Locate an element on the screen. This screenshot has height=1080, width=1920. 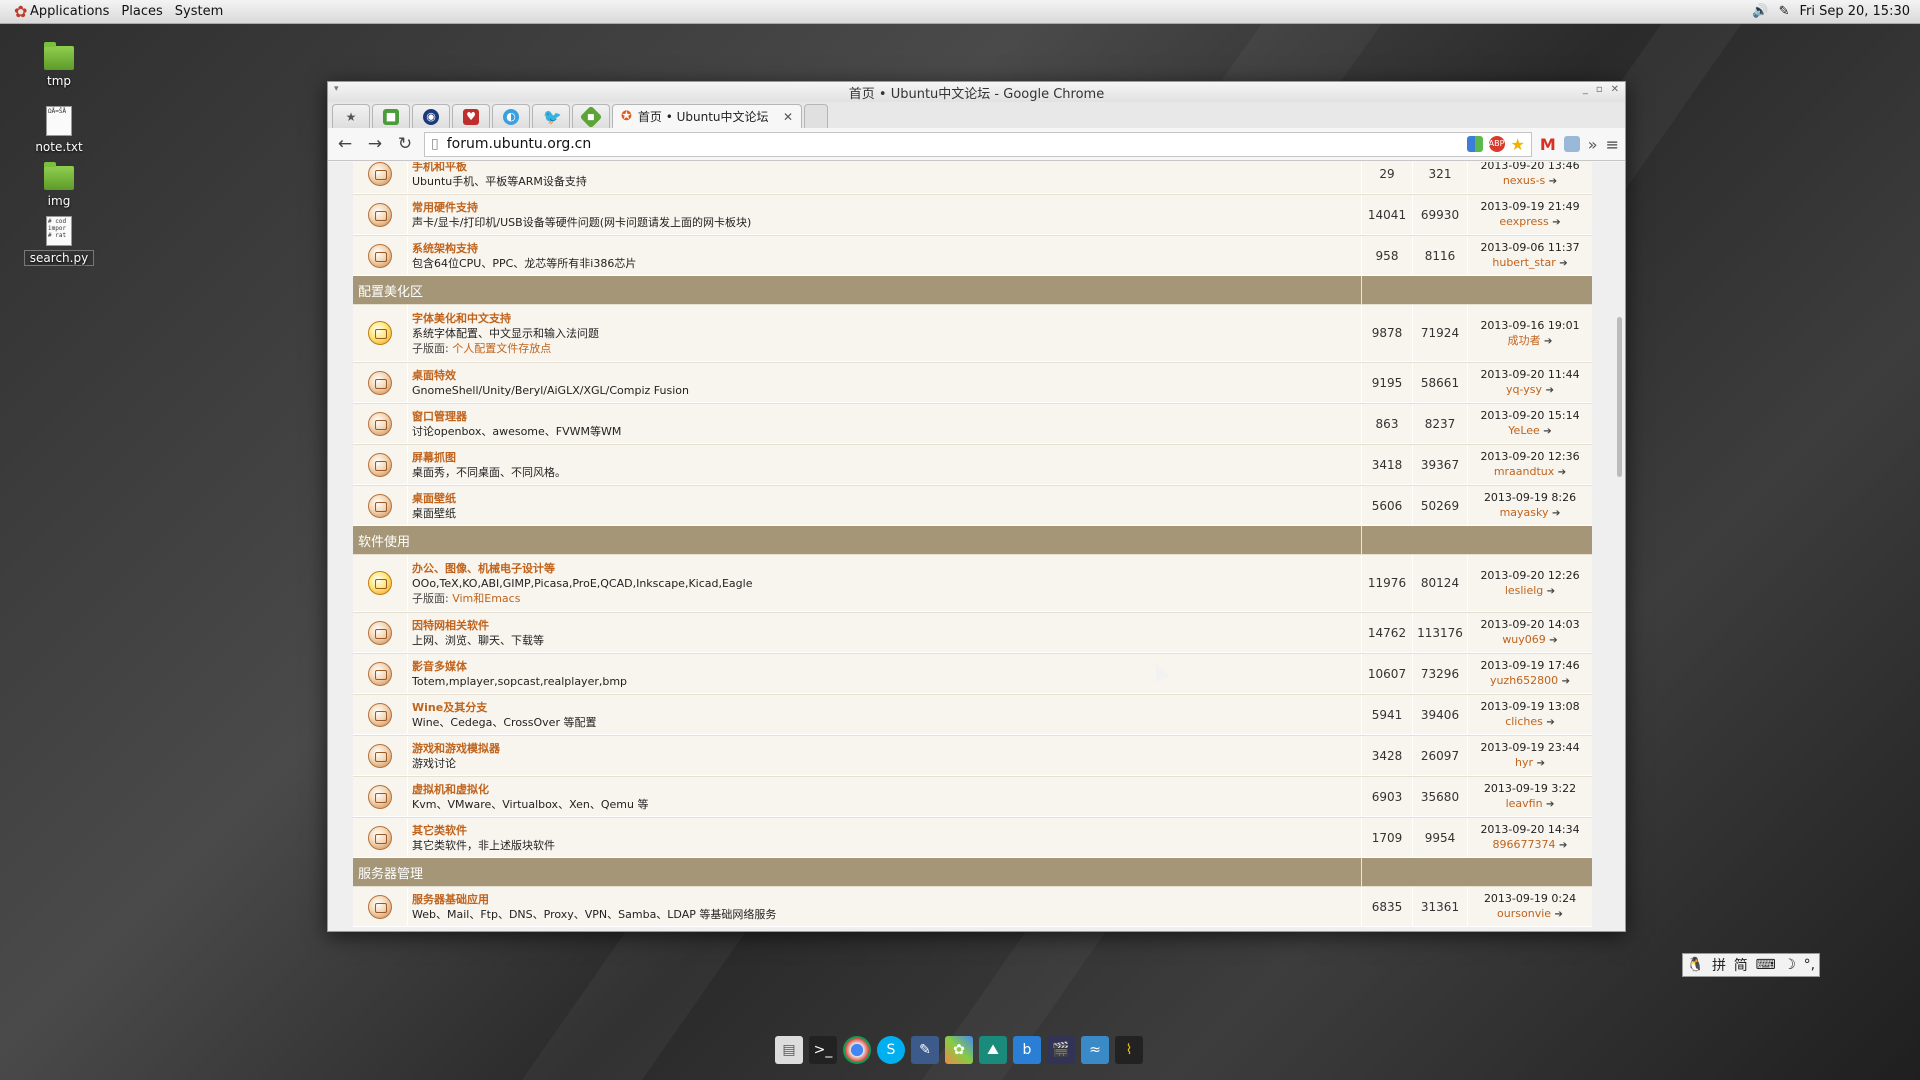
paint-icon: ✿ is located at coordinates (959, 1050).